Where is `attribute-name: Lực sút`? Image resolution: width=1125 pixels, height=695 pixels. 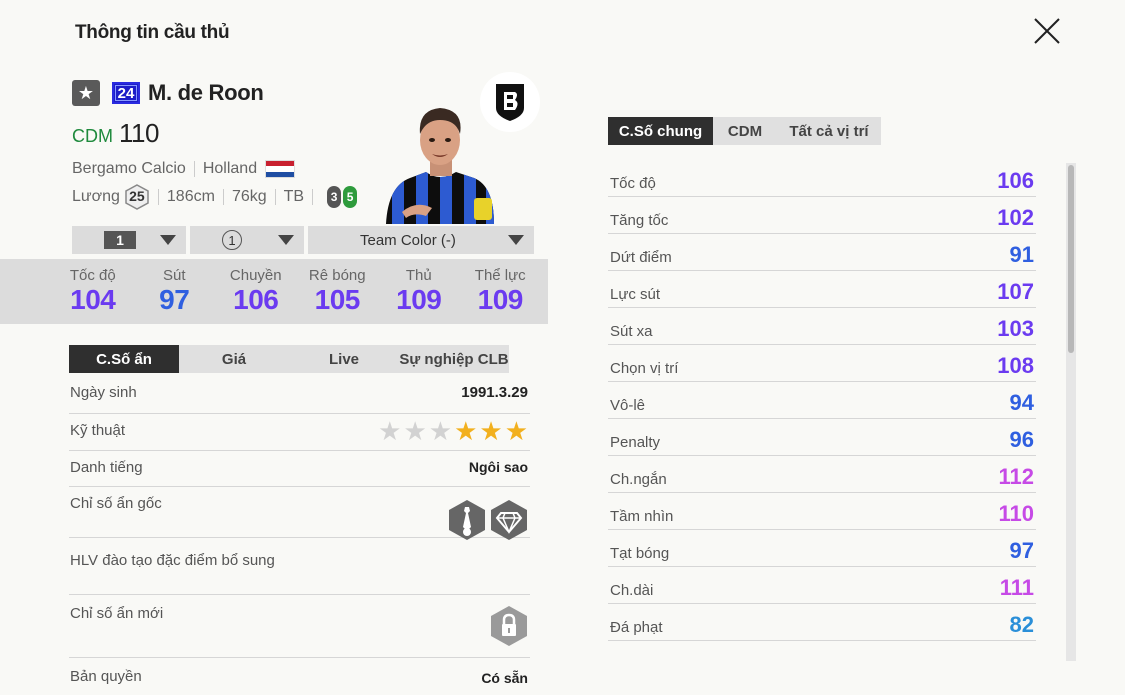 attribute-name: Lực sút is located at coordinates (635, 294).